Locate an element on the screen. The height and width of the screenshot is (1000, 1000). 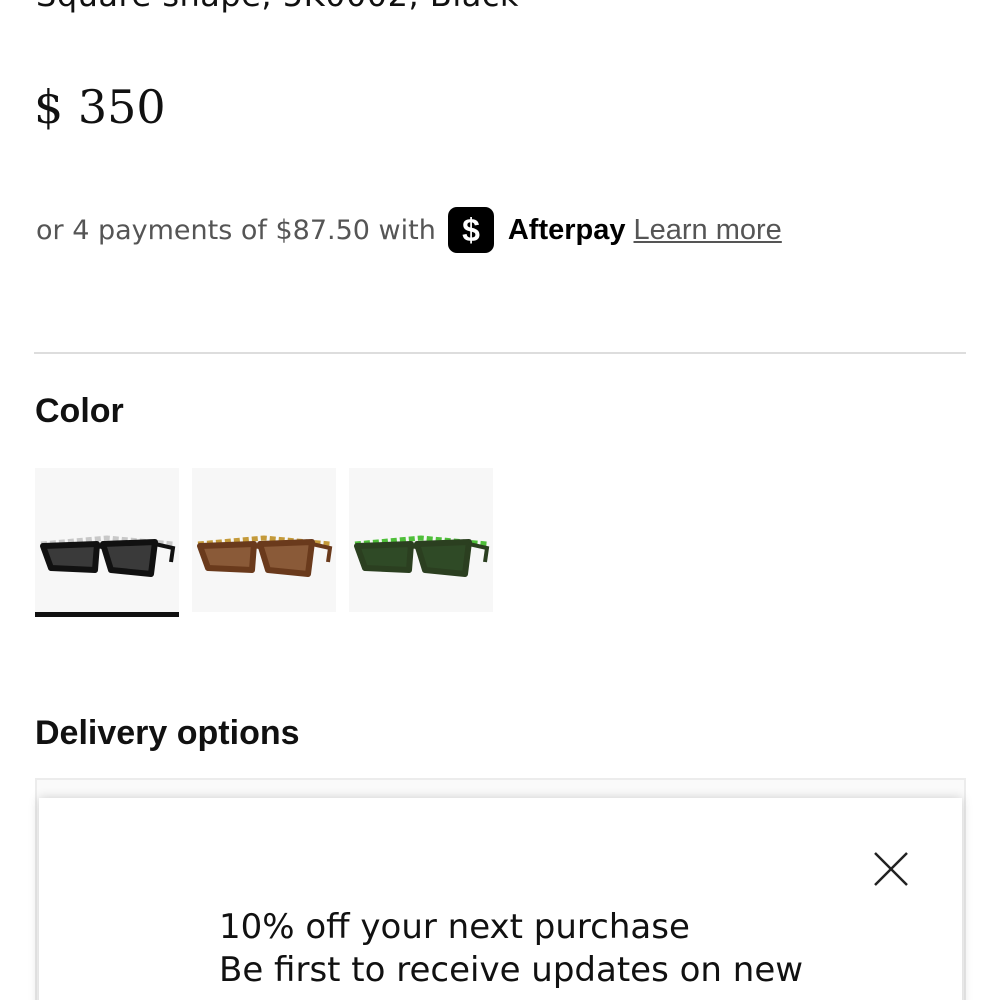
installment-text: or 4 payments of $87.50 with is located at coordinates (236, 230).